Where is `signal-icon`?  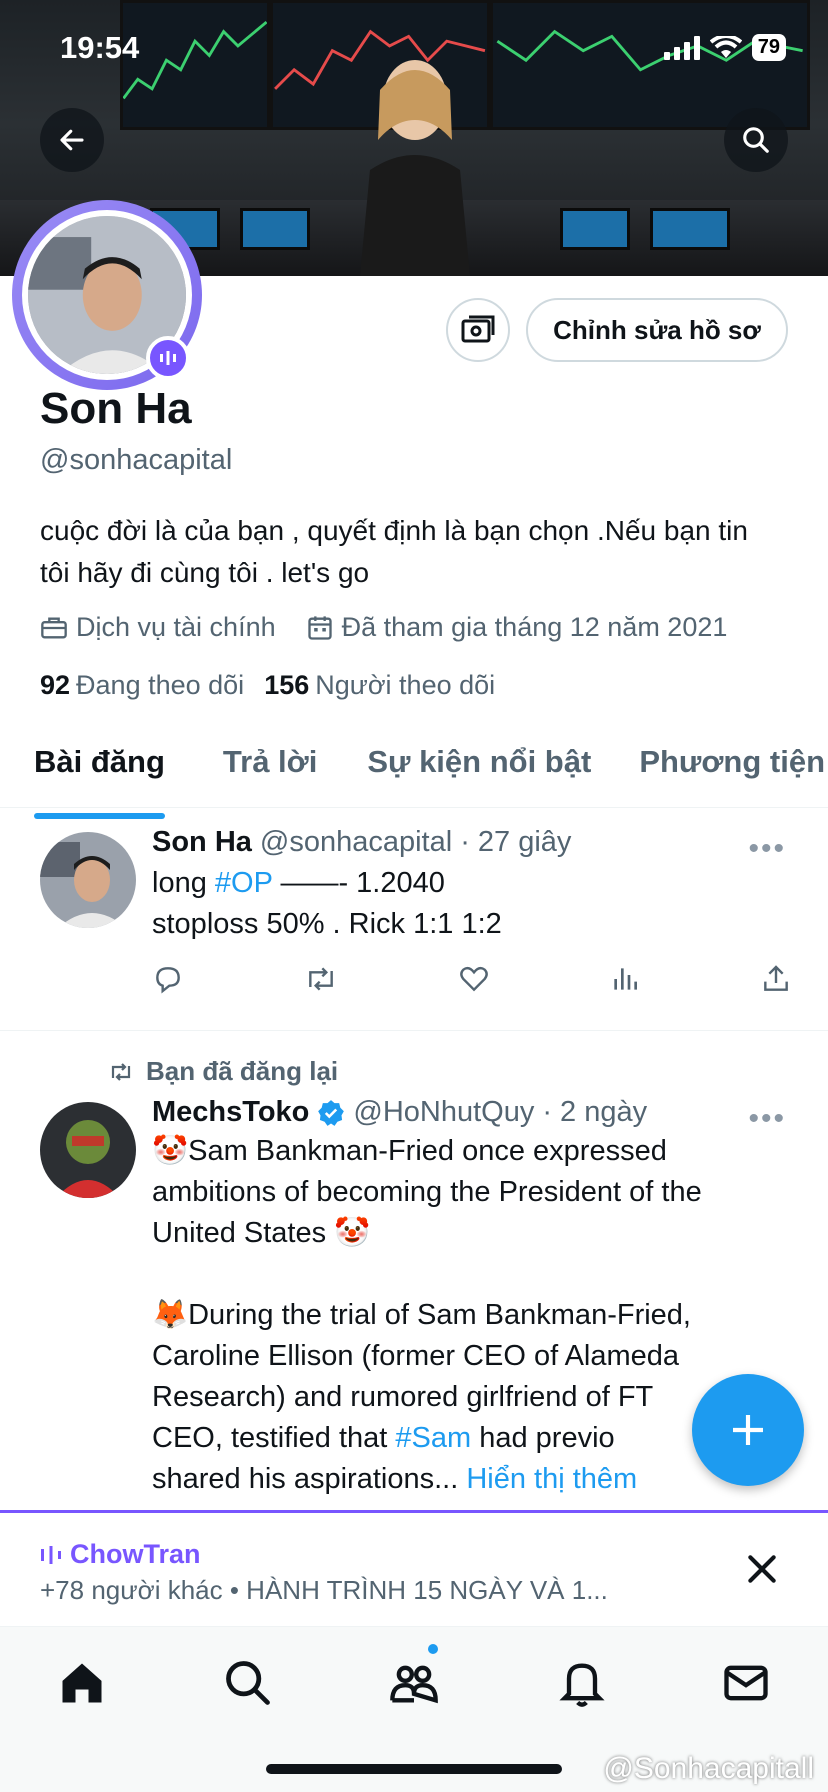 signal-icon is located at coordinates (681, 47).